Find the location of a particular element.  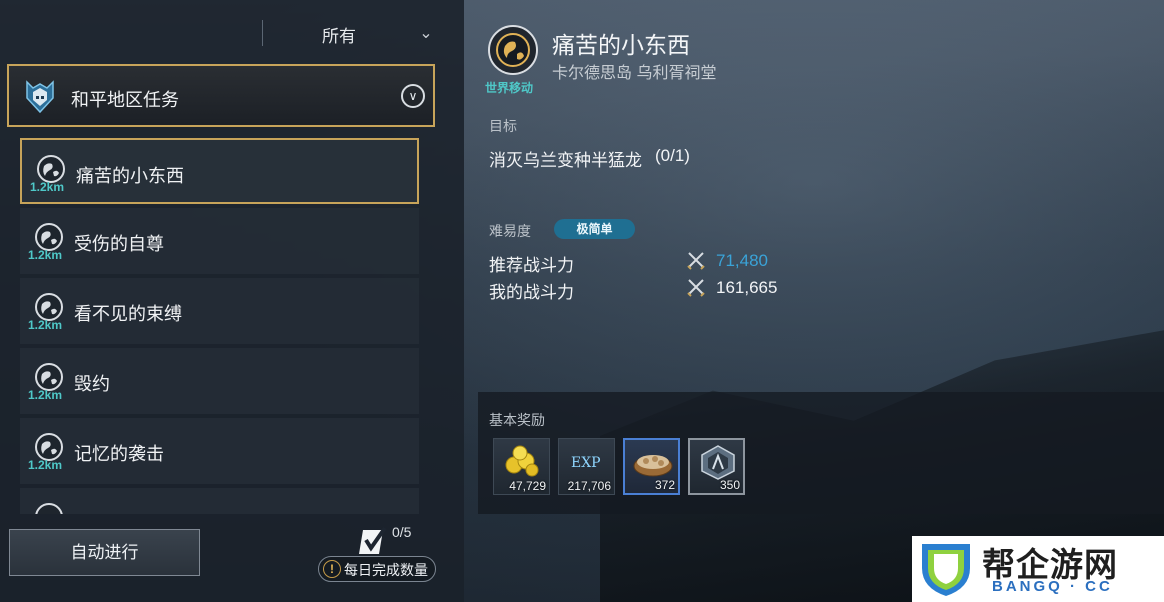

quest-item-selected: 1.2km 痛苦的小东西 is located at coordinates (219, 171).